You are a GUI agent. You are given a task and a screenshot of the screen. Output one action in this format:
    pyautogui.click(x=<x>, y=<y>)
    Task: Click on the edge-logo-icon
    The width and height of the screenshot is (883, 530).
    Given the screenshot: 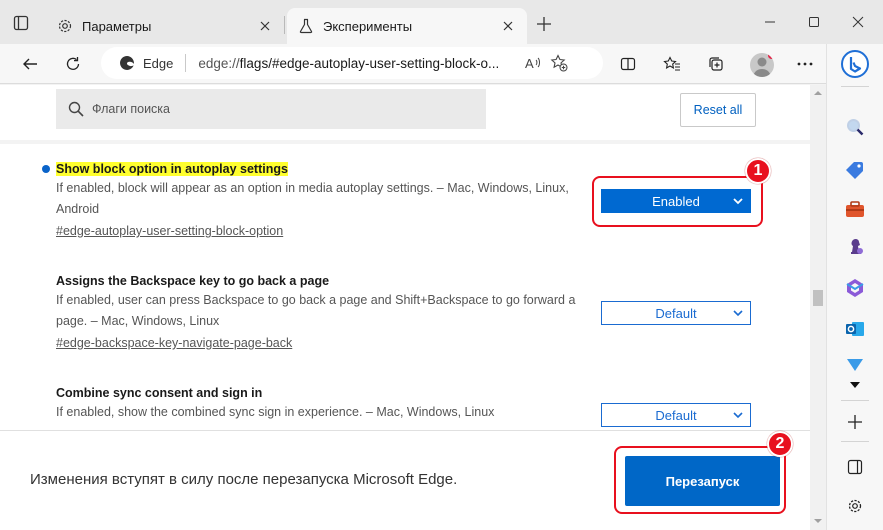 What is the action you would take?
    pyautogui.click(x=127, y=63)
    